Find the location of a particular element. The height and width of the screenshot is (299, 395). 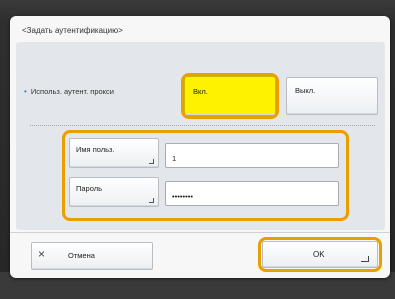

footer-separator is located at coordinates (200, 232).